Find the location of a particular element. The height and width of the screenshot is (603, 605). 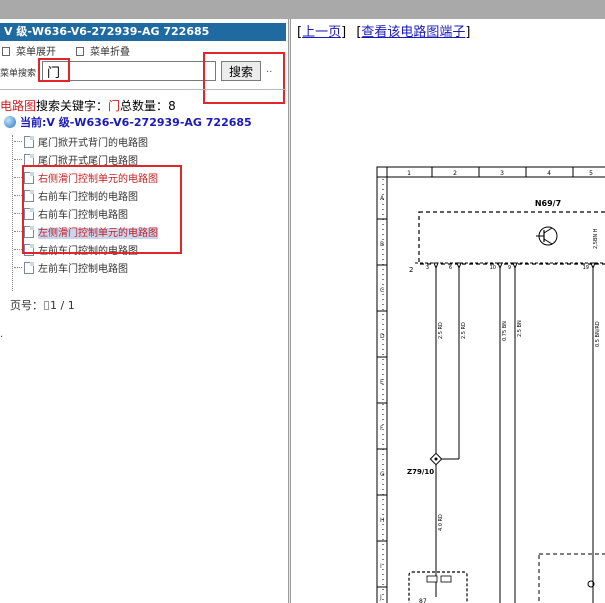

menu-expand-button: 菜单展开 is located at coordinates (29, 50).